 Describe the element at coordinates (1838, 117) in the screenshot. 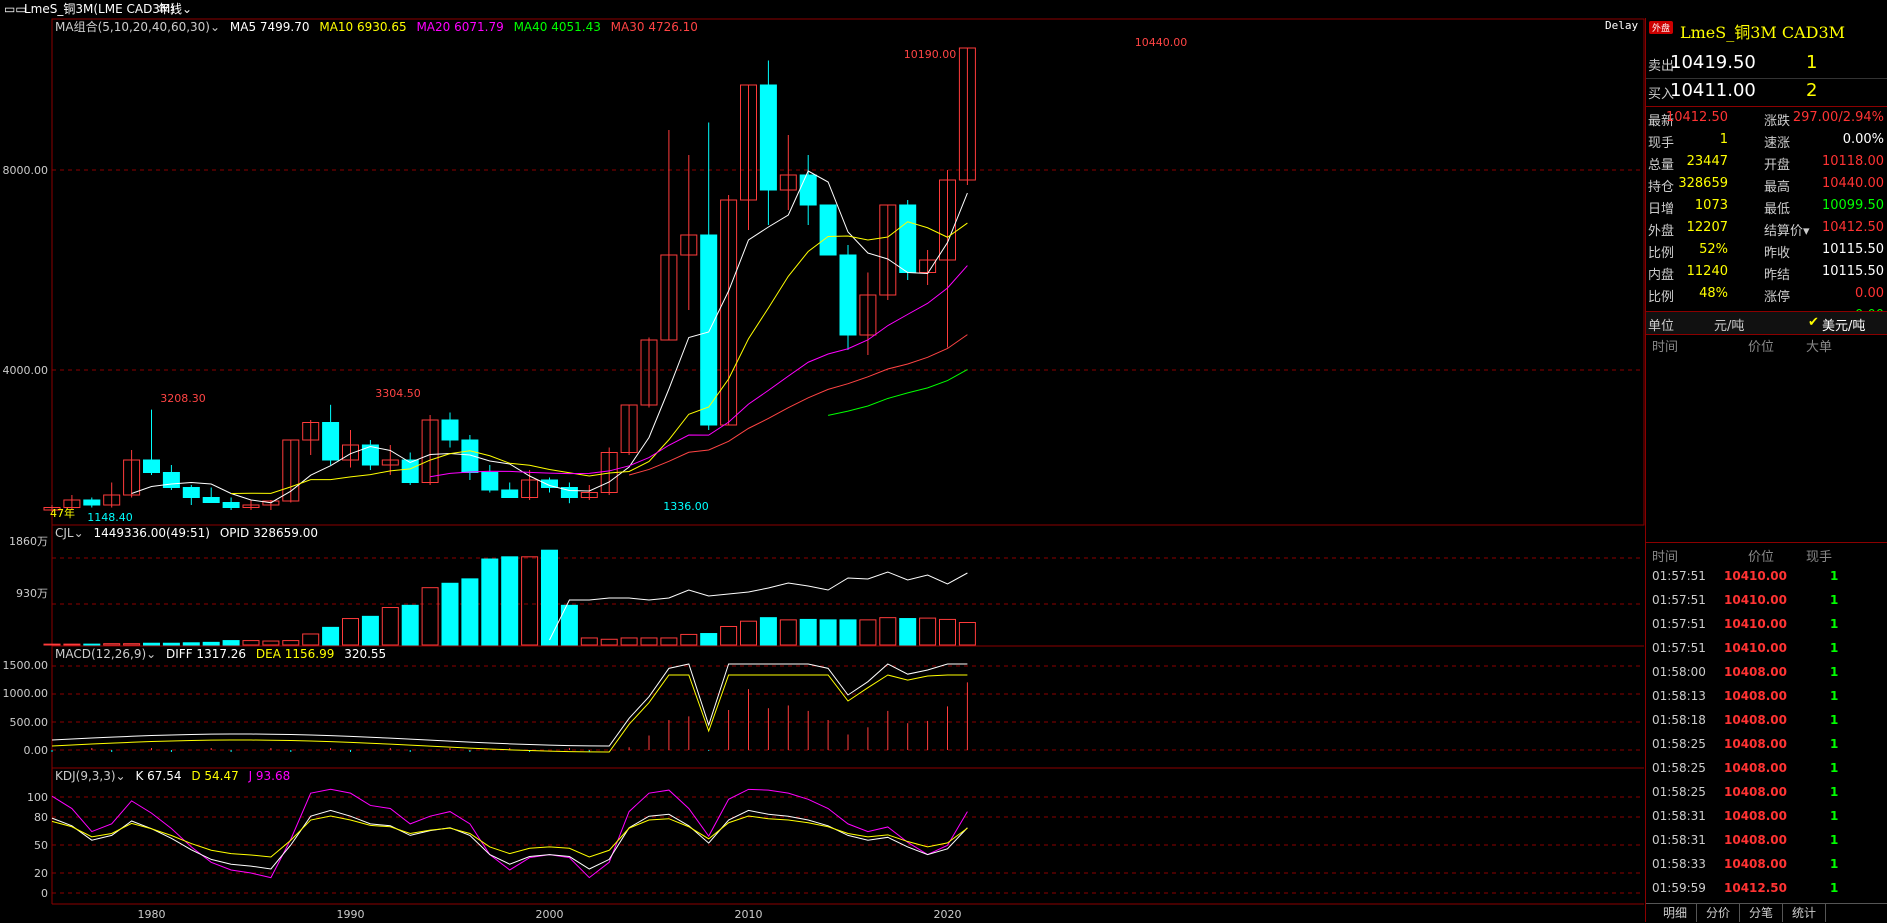

I see `quote-value: 297.00/2.94%` at that location.